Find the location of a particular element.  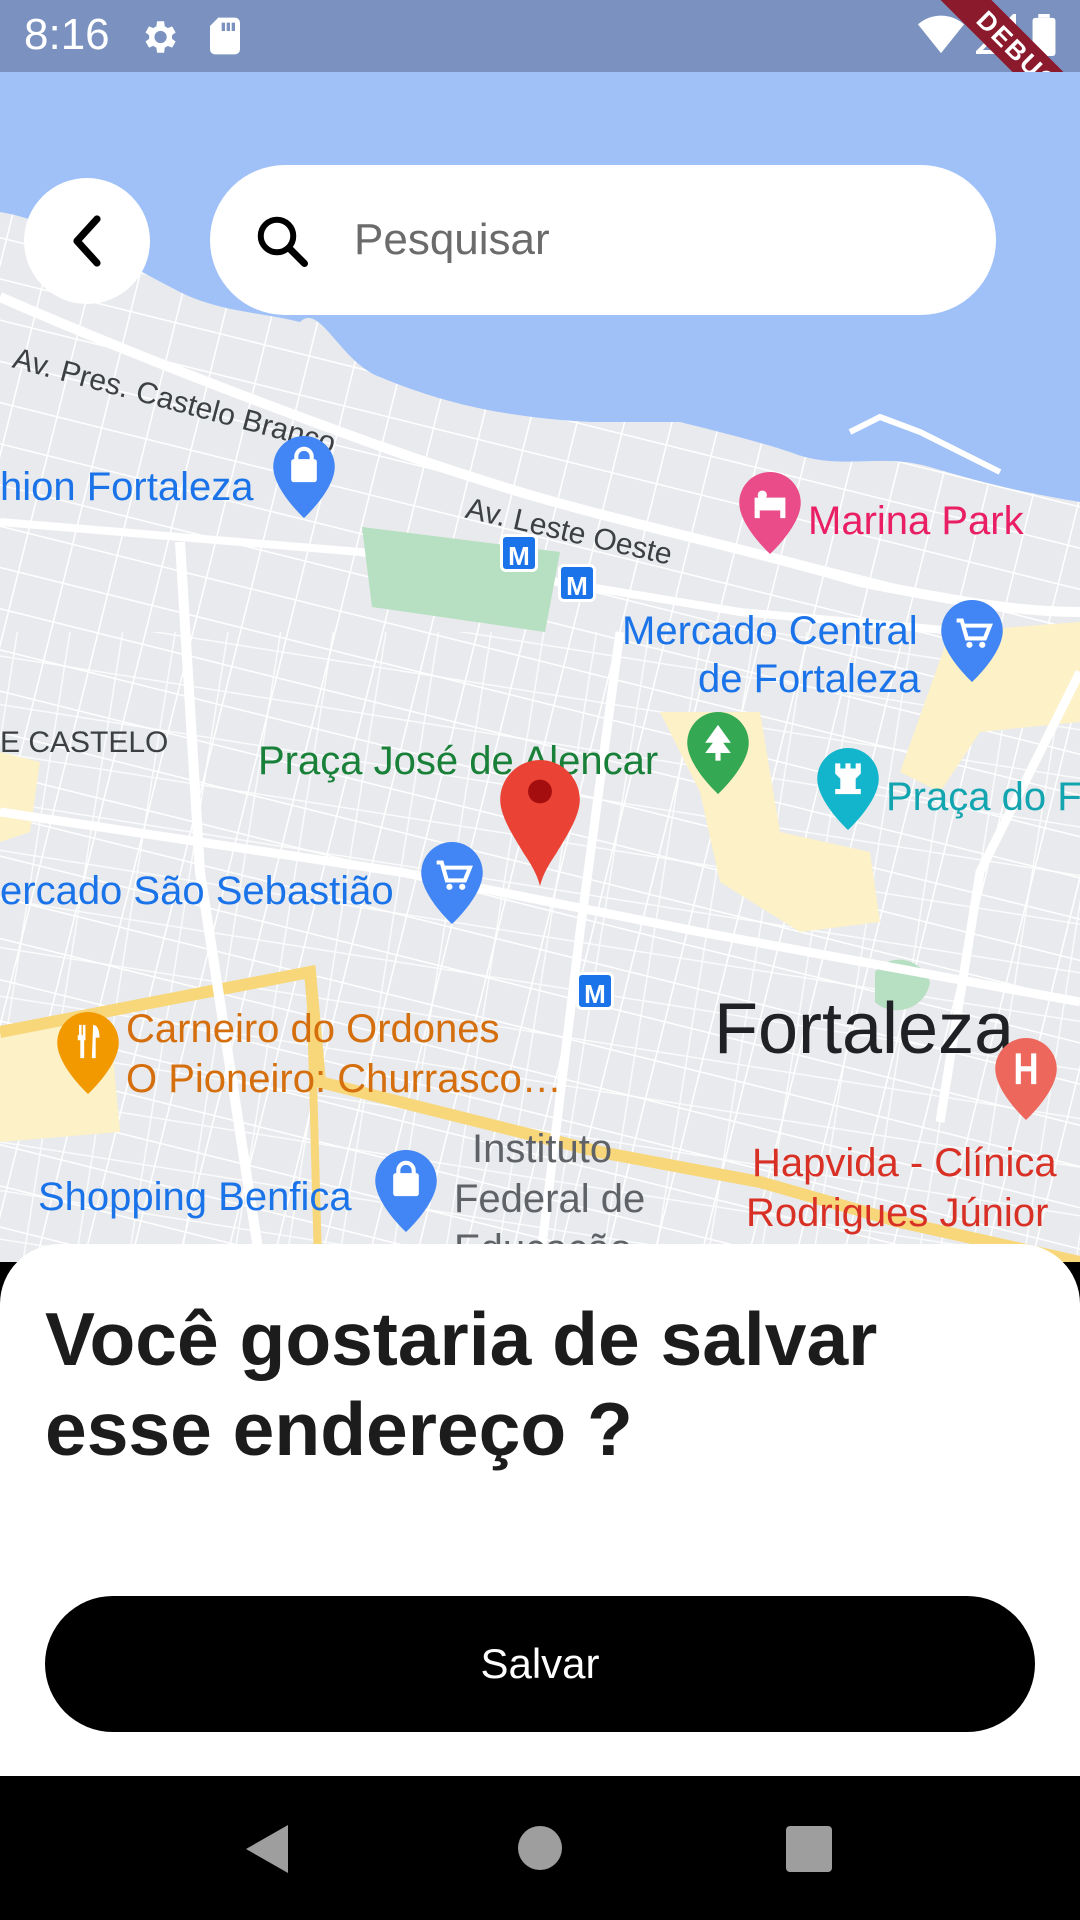

poi-label-shopping-benfica: Shopping Benfica is located at coordinates (195, 1197).